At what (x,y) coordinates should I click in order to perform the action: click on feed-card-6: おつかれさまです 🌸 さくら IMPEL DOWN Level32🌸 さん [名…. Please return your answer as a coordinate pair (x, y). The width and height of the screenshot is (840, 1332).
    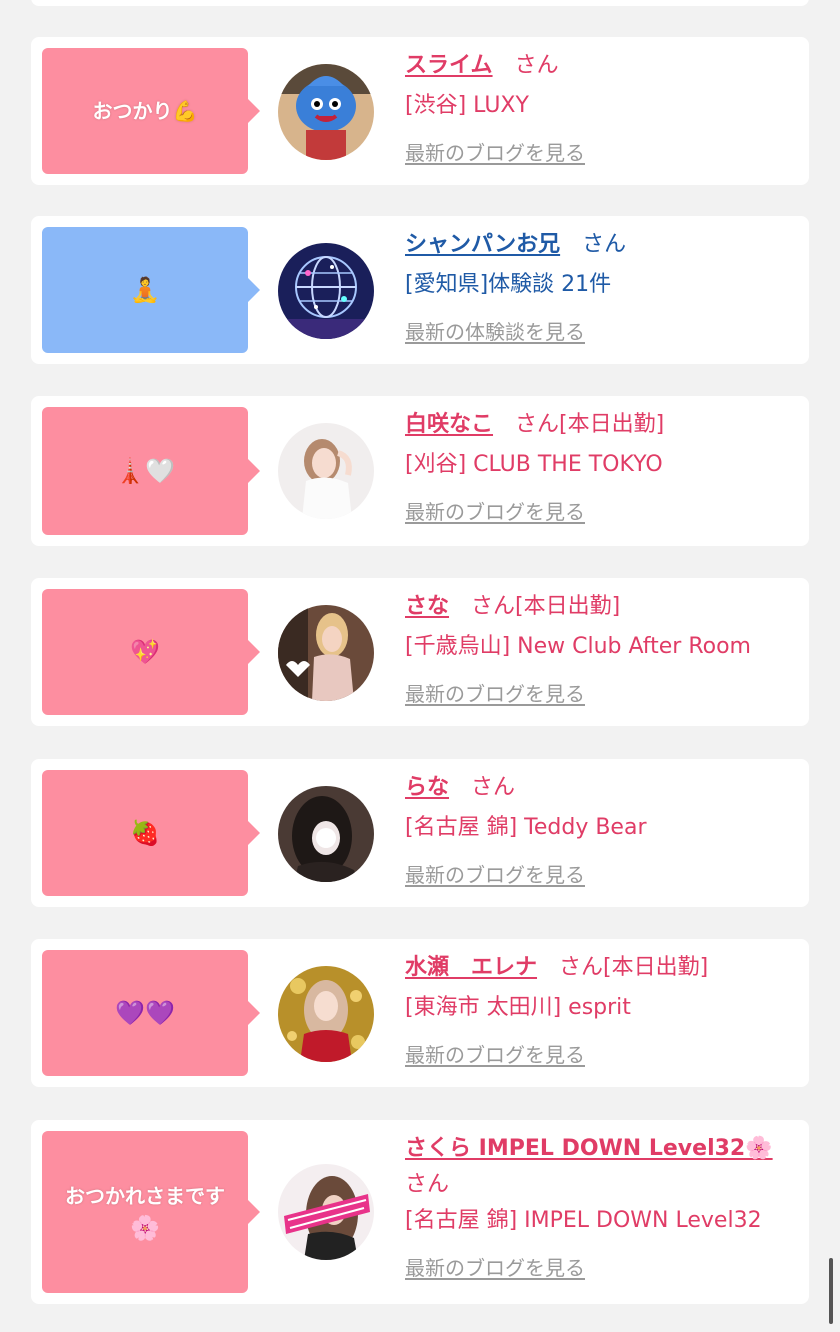
    Looking at the image, I should click on (420, 1212).